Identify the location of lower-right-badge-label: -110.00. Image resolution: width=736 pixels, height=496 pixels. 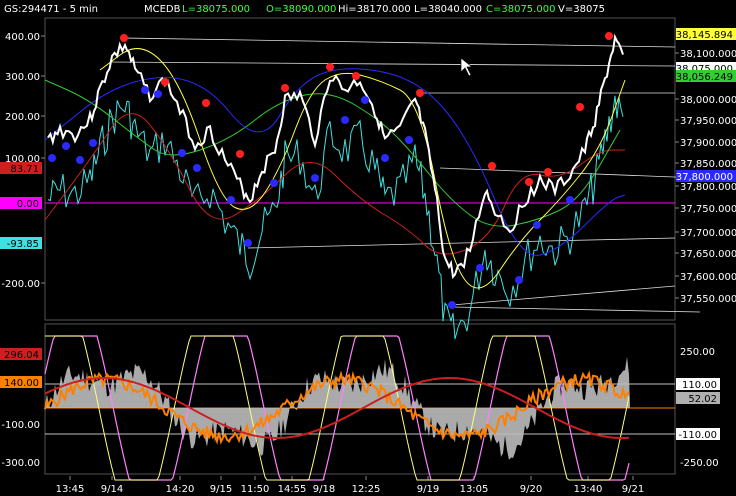
(697, 435).